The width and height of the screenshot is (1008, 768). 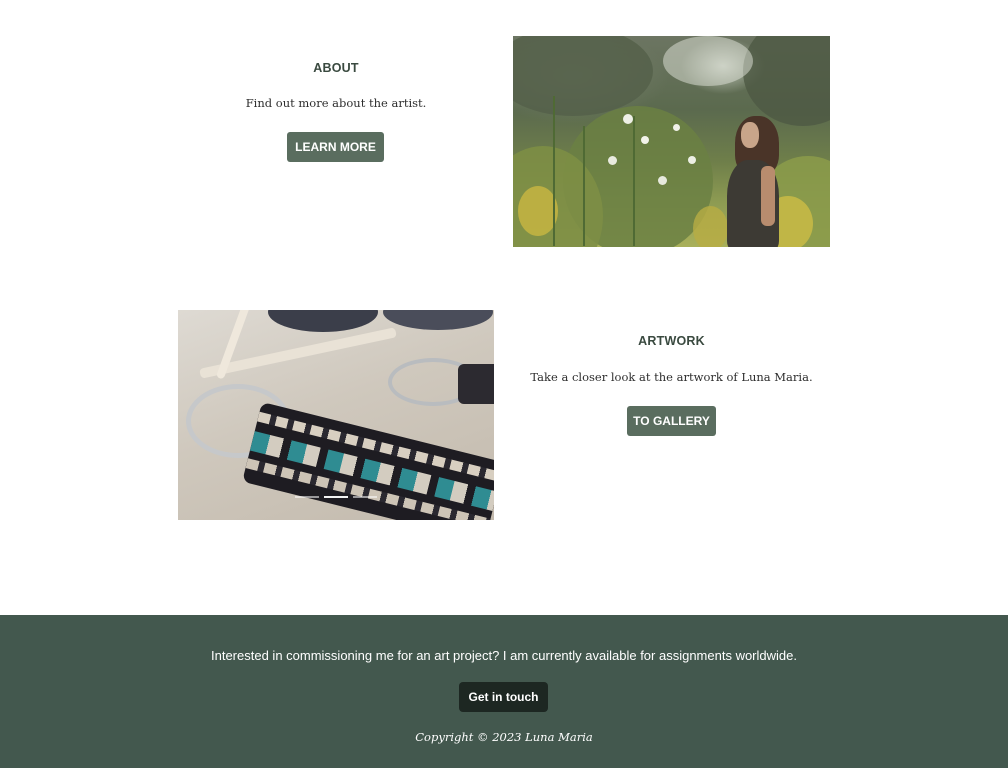 I want to click on person-arm, so click(x=768, y=196).